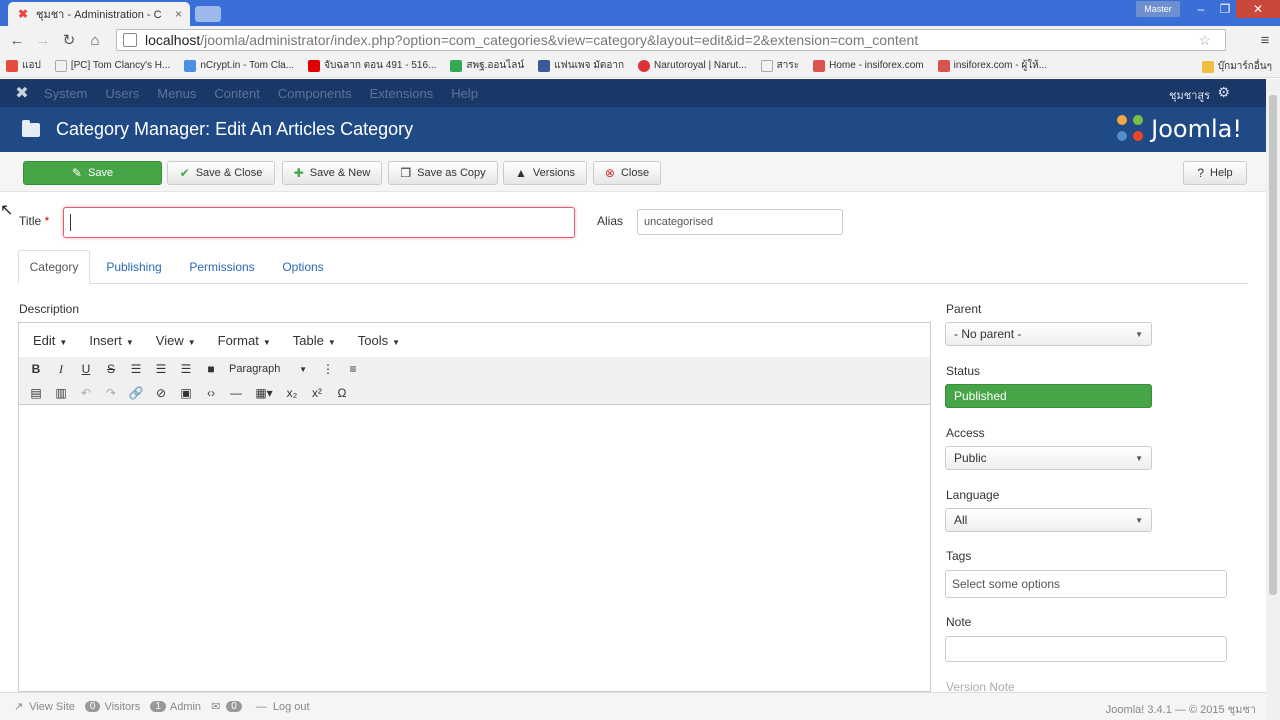 The height and width of the screenshot is (720, 1280). I want to click on redo-icon: ↷, so click(111, 393).